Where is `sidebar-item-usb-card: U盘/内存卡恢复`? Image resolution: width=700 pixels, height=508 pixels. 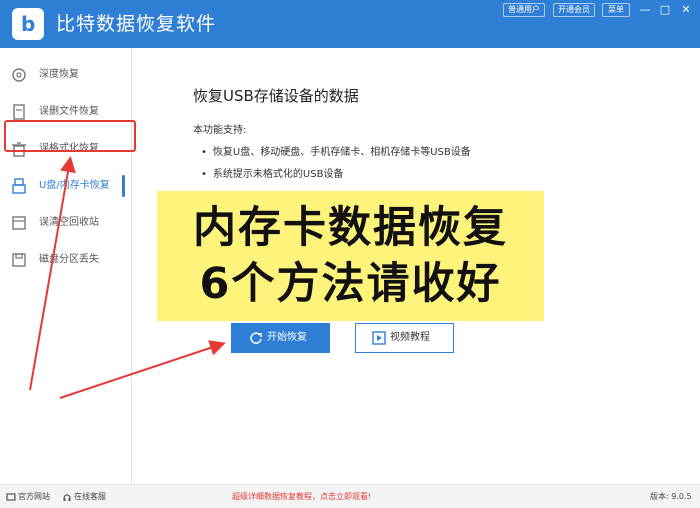 sidebar-item-usb-card: U盘/内存卡恢复 is located at coordinates (65, 186).